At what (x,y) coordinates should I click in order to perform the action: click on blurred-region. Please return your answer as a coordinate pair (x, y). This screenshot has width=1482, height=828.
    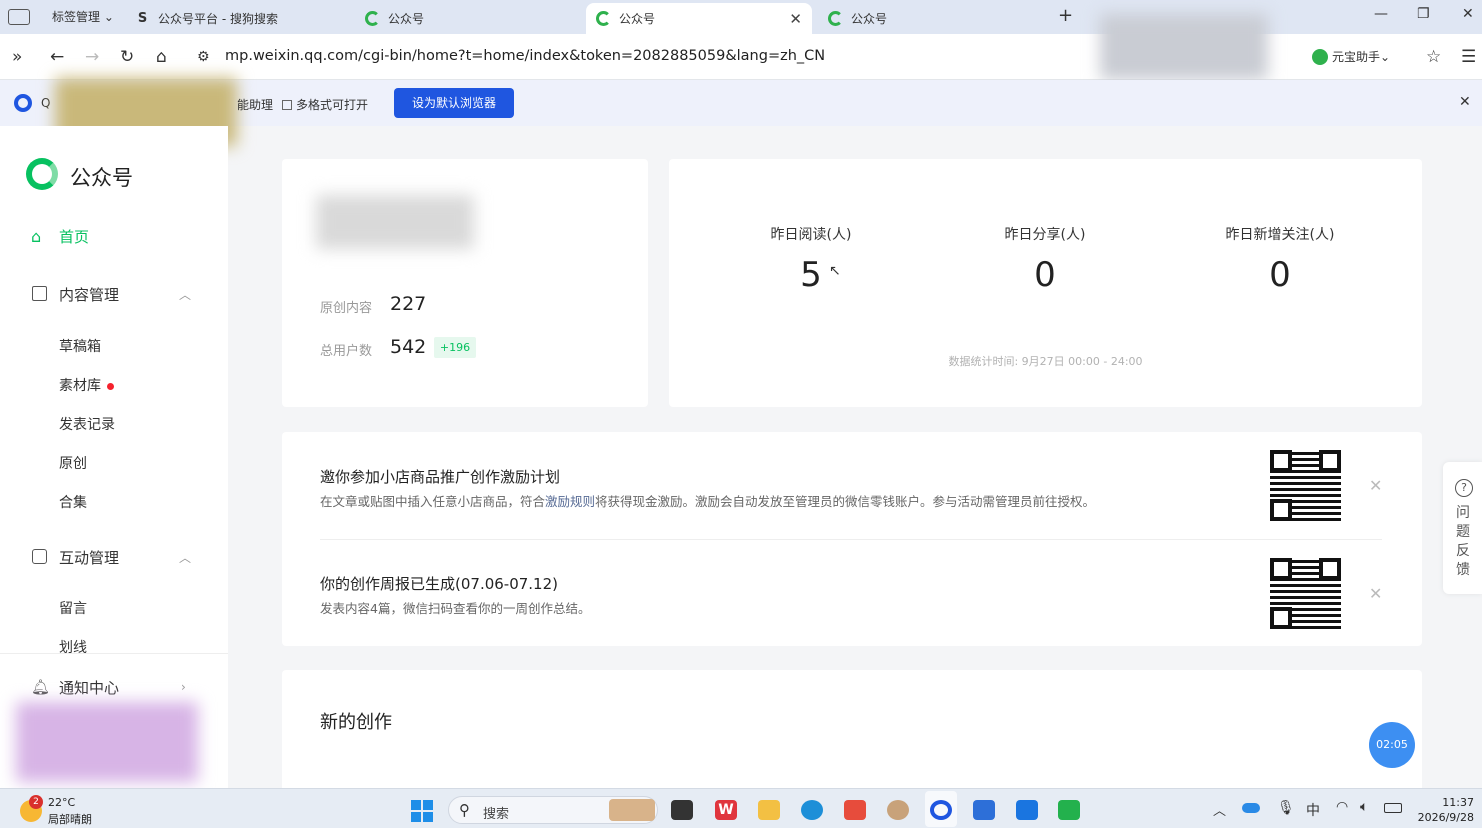
    Looking at the image, I should click on (395, 222).